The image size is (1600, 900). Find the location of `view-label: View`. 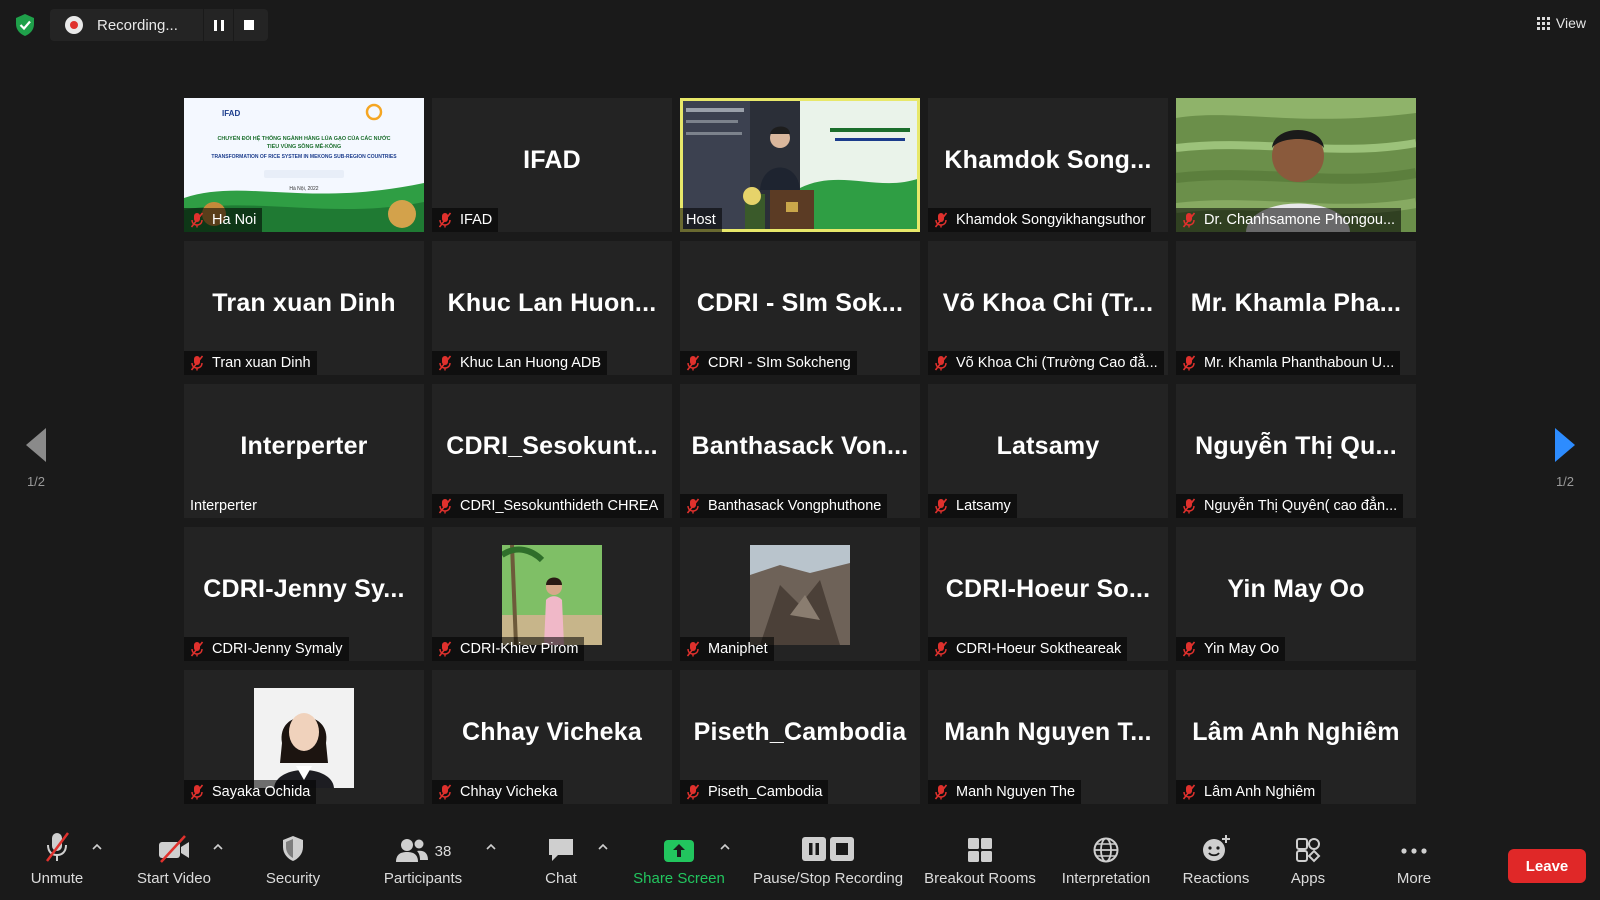

view-label: View is located at coordinates (1570, 23).